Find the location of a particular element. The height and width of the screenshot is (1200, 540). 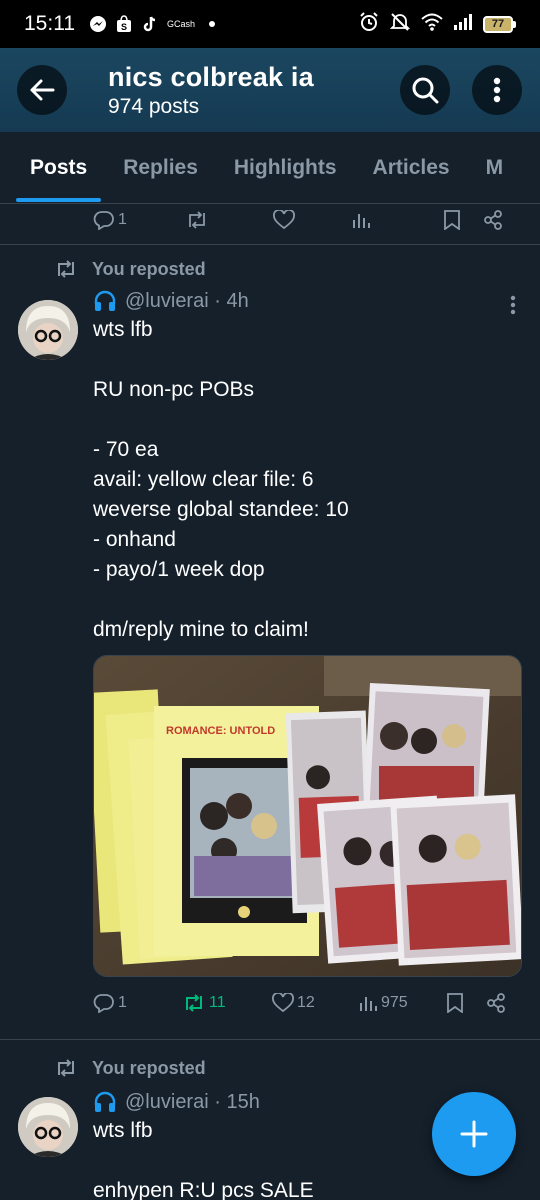

header-title-block: nics colbreak ia 974 posts is located at coordinates (254, 90).